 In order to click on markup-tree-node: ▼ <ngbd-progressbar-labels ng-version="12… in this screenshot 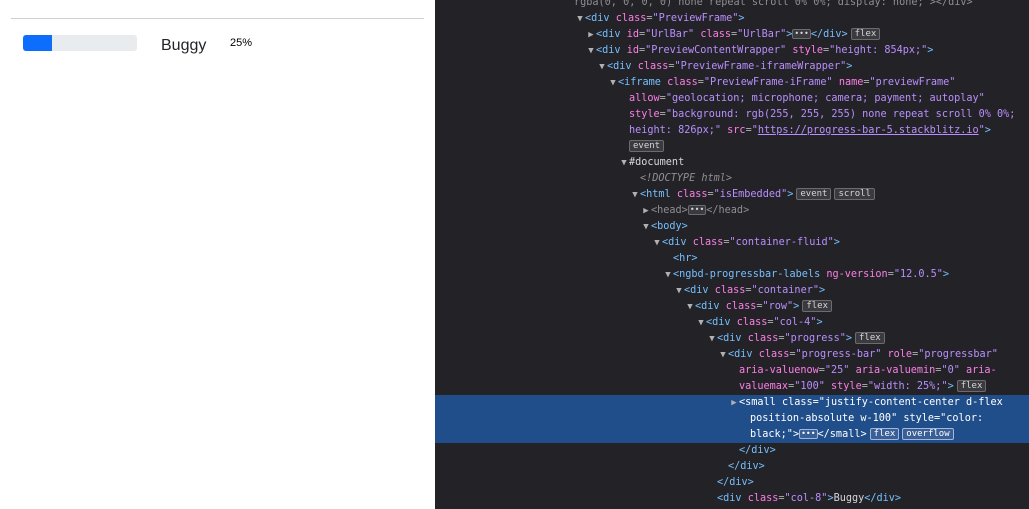, I will do `click(732, 275)`.